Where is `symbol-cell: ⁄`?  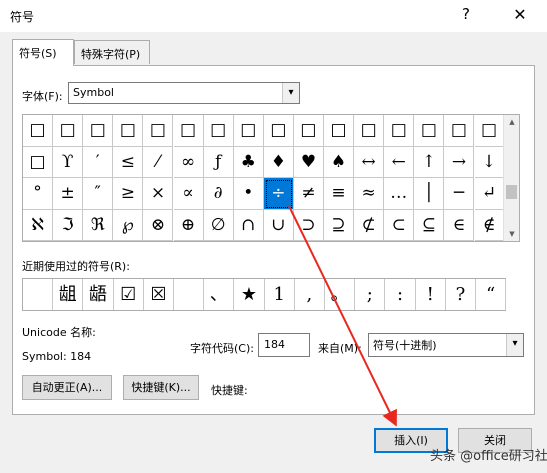
symbol-cell: ⁄ is located at coordinates (158, 162).